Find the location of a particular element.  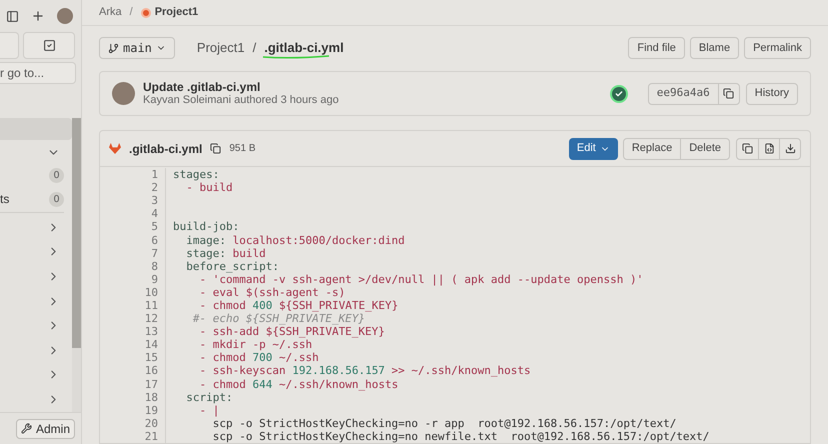

branch-icon is located at coordinates (113, 48).